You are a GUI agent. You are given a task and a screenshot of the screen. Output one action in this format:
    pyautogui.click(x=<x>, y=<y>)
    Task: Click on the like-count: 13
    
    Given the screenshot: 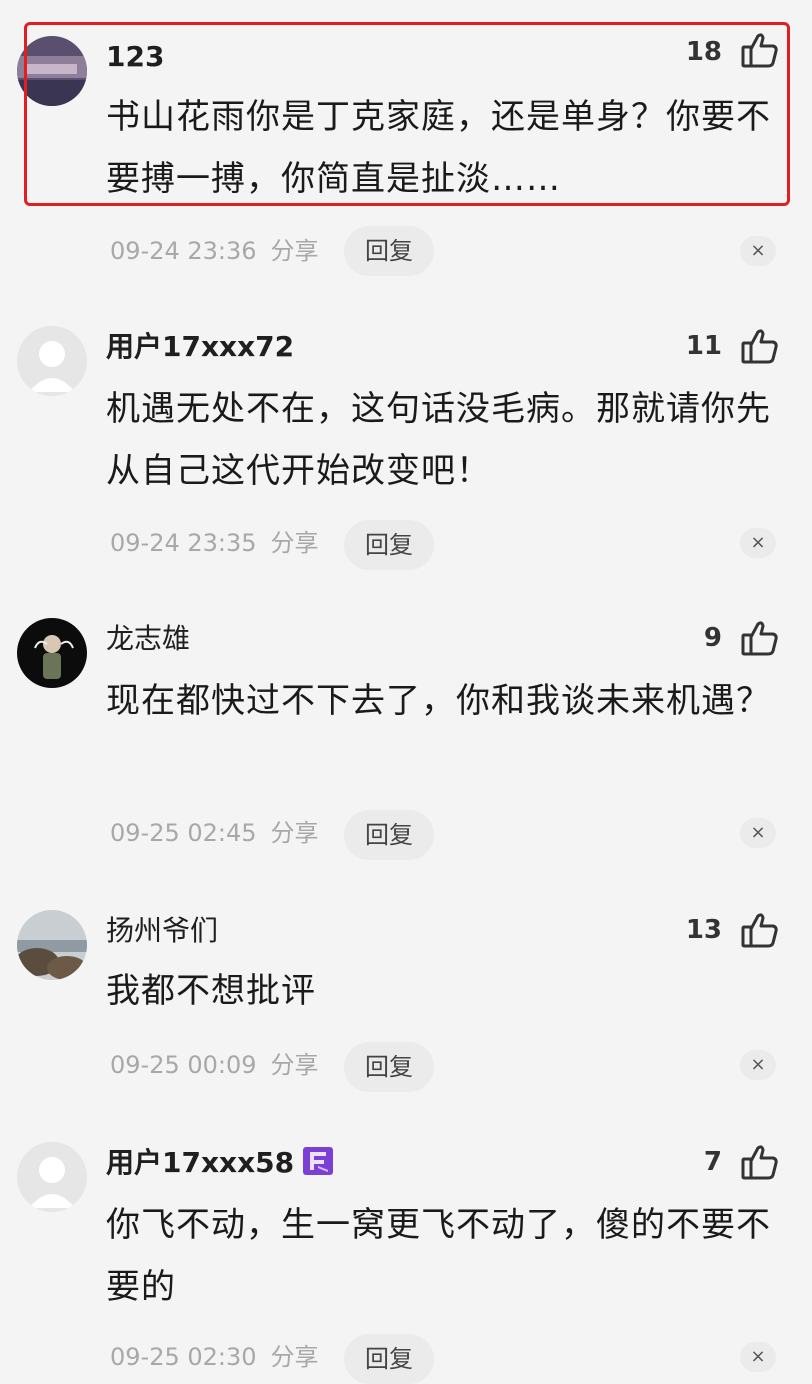 What is the action you would take?
    pyautogui.click(x=703, y=930)
    